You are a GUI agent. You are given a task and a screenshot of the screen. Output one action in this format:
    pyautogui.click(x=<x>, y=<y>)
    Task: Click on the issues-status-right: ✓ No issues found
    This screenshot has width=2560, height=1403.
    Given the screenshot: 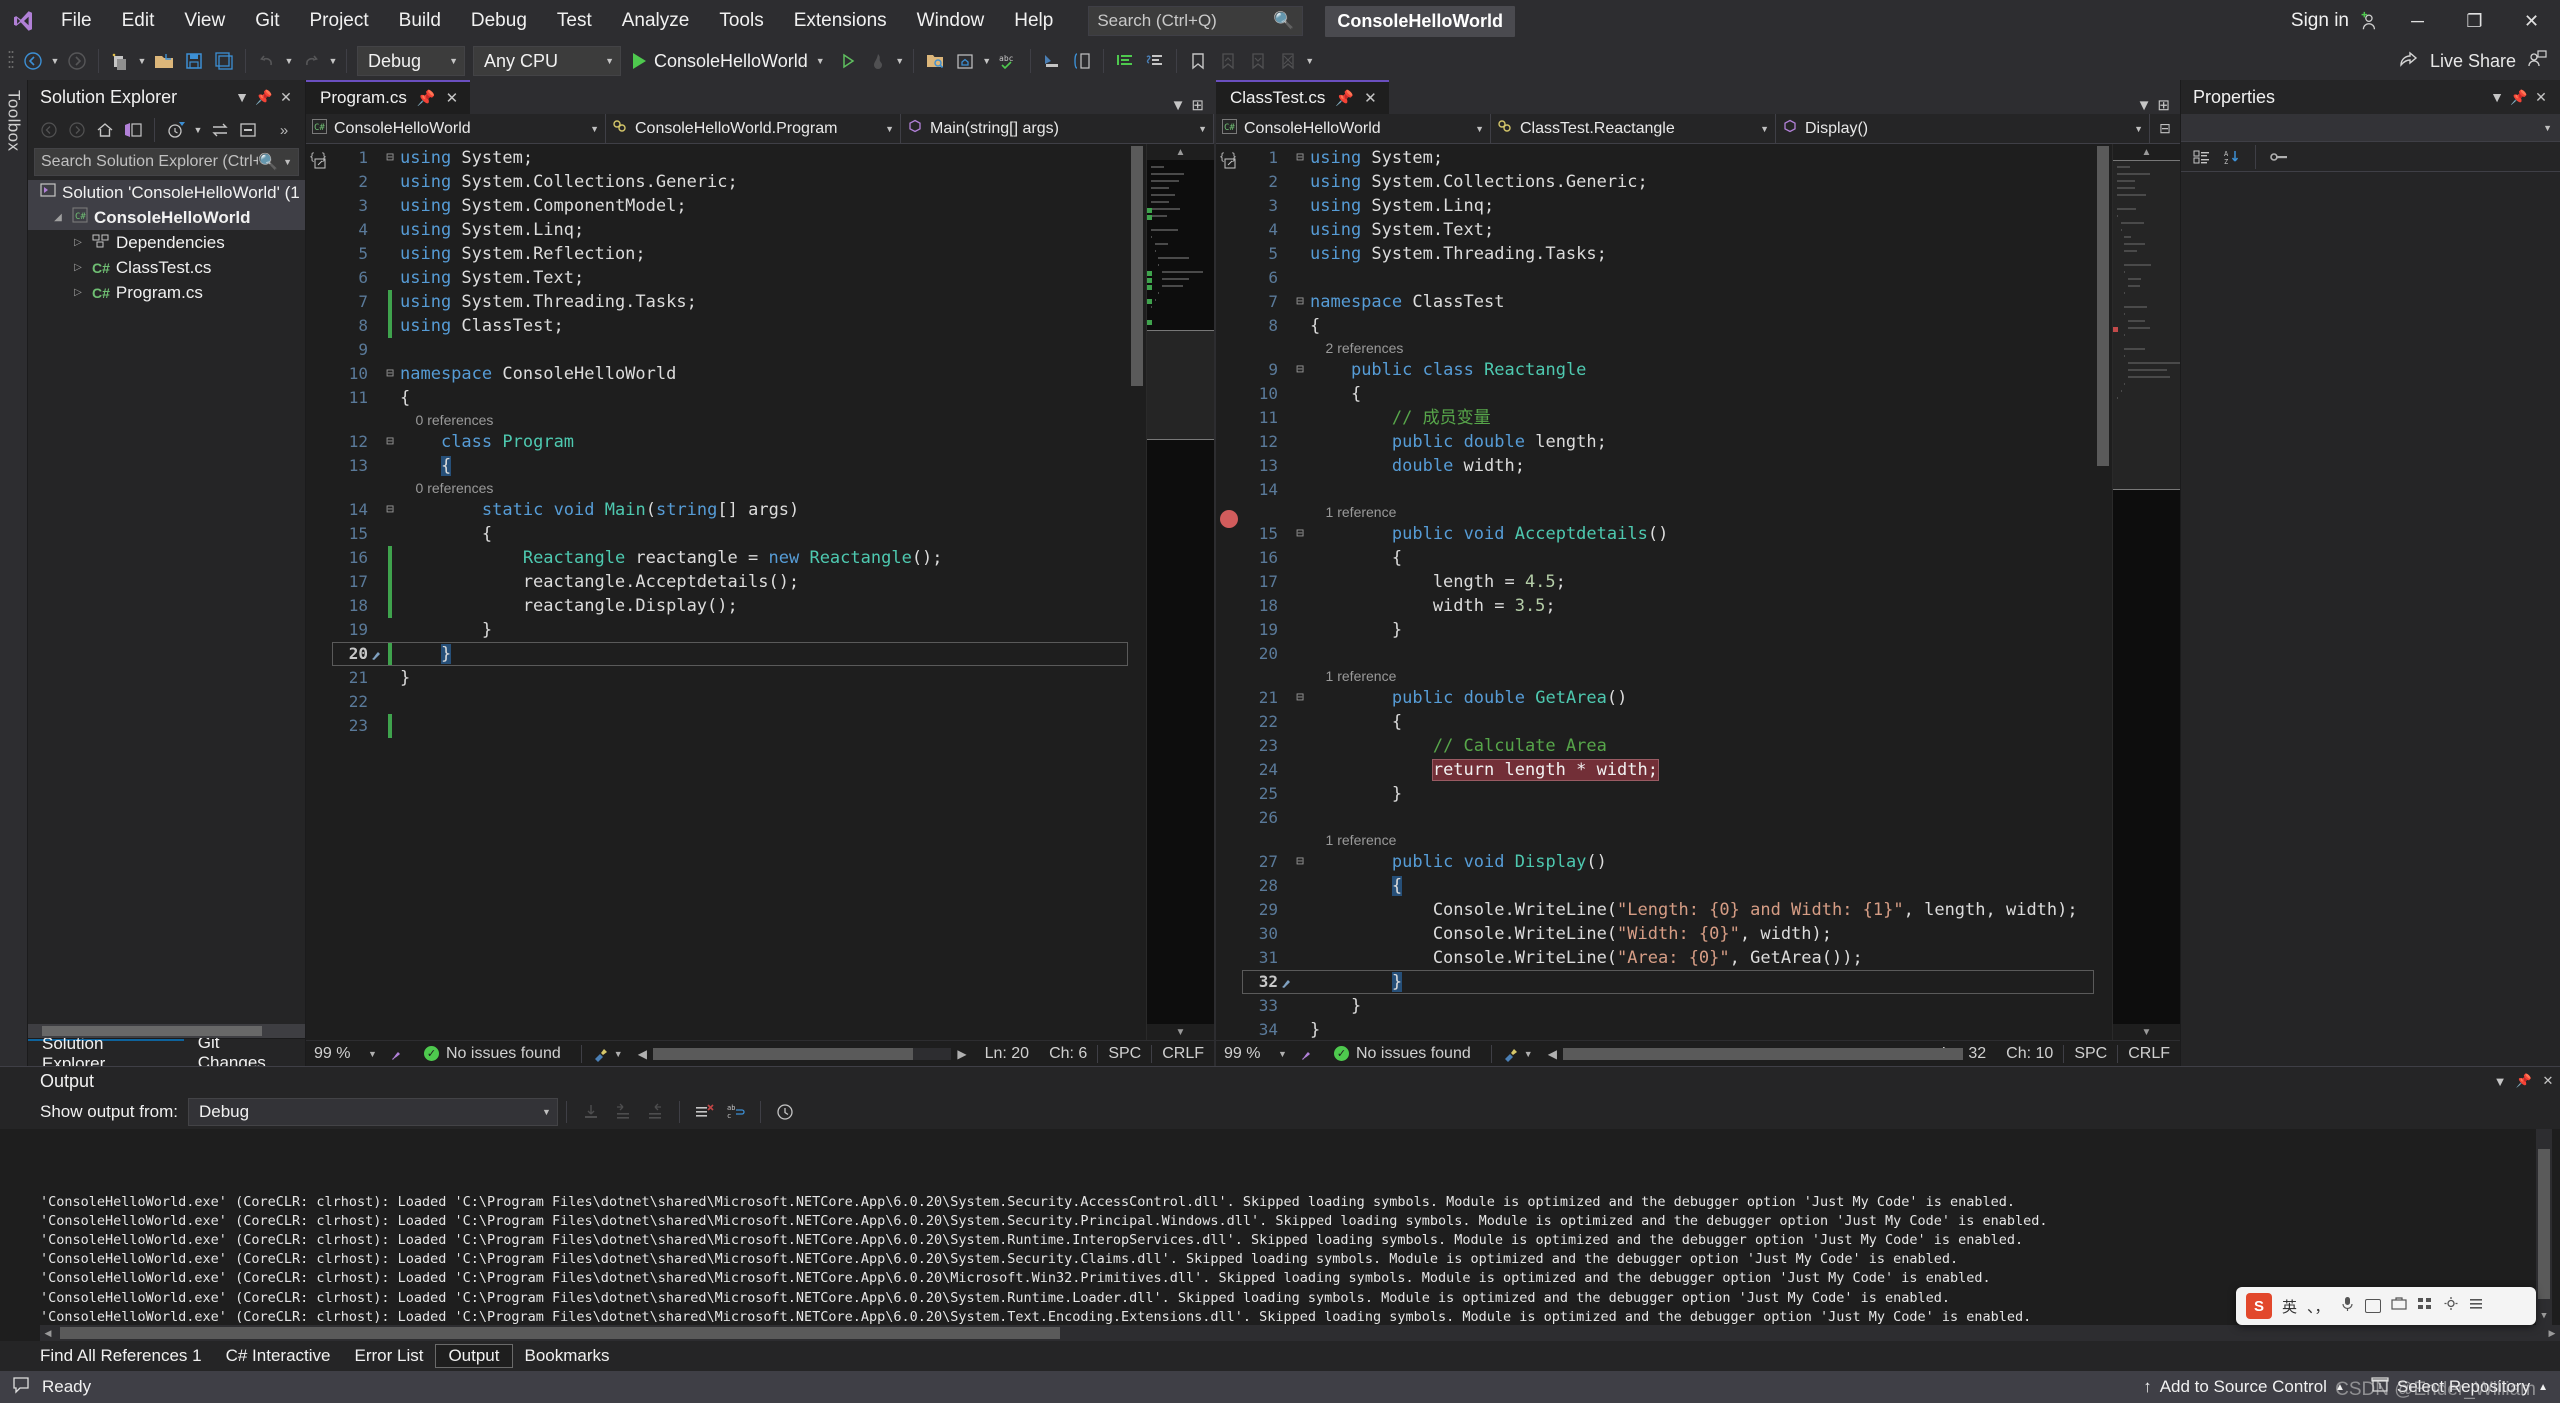 What is the action you would take?
    pyautogui.click(x=1402, y=1054)
    